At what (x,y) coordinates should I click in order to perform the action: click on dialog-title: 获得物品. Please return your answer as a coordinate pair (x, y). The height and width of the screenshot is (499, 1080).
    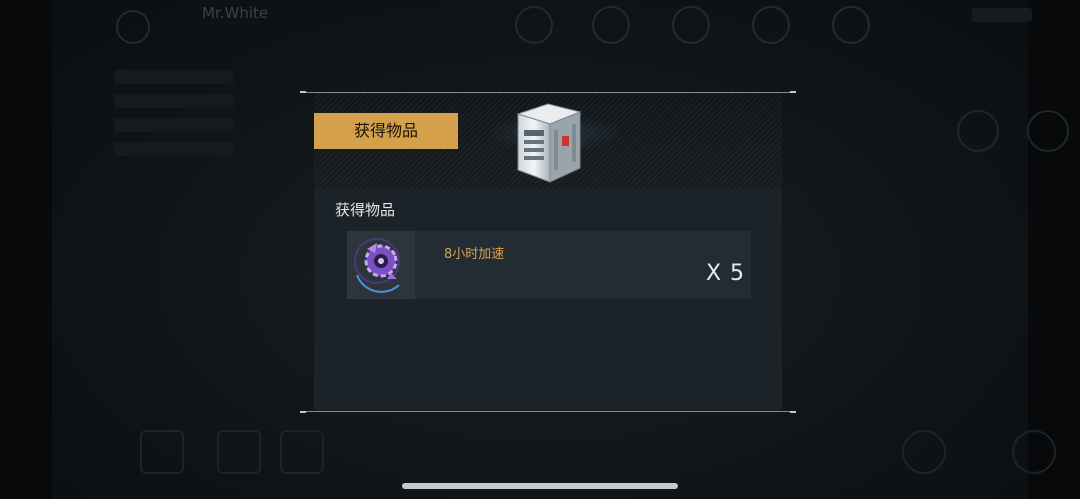
    Looking at the image, I should click on (386, 131).